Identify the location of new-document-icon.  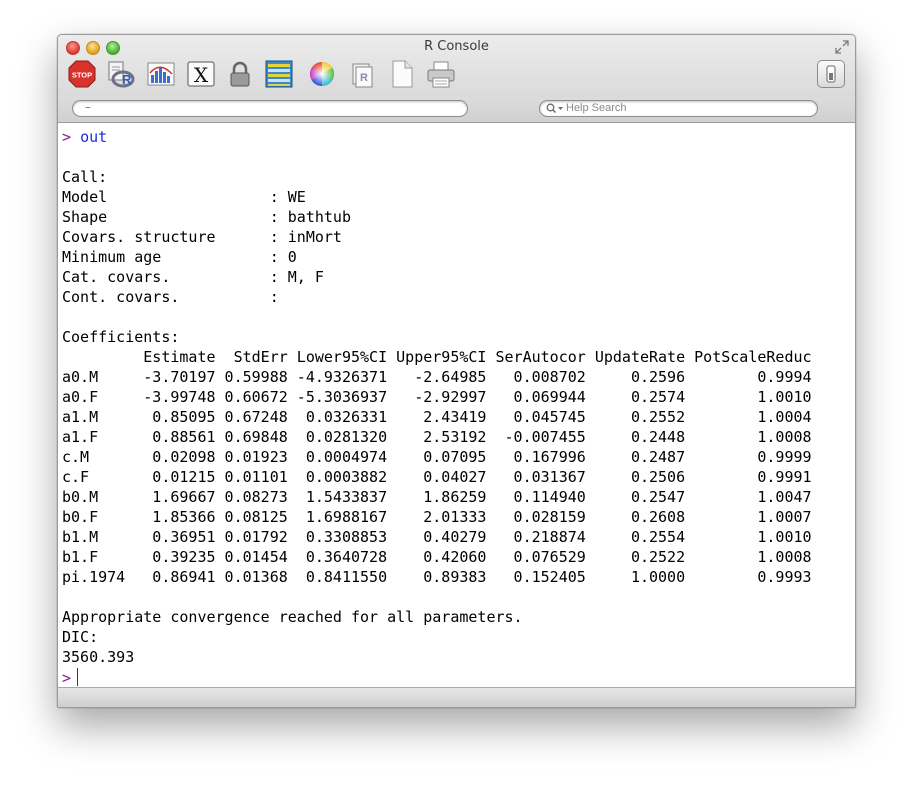
(402, 74).